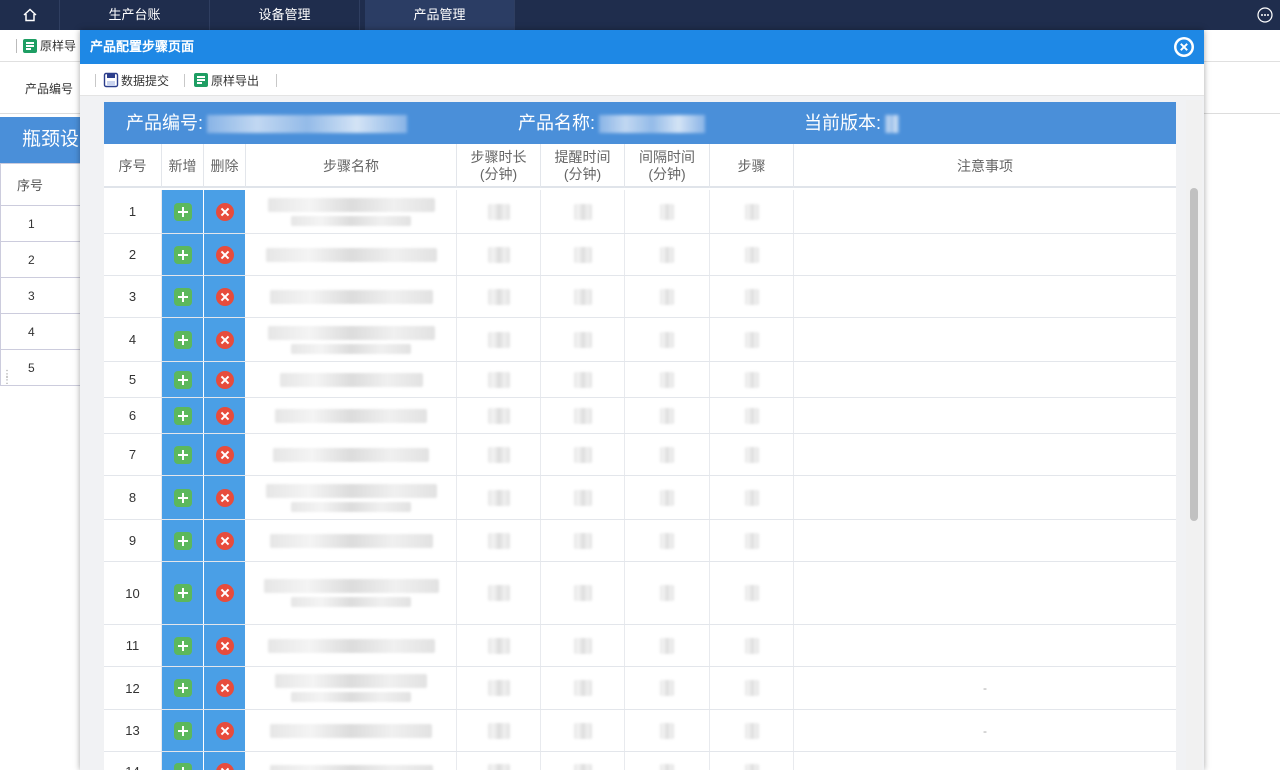 This screenshot has width=1280, height=770. Describe the element at coordinates (30, 15) in the screenshot. I see `home-button` at that location.